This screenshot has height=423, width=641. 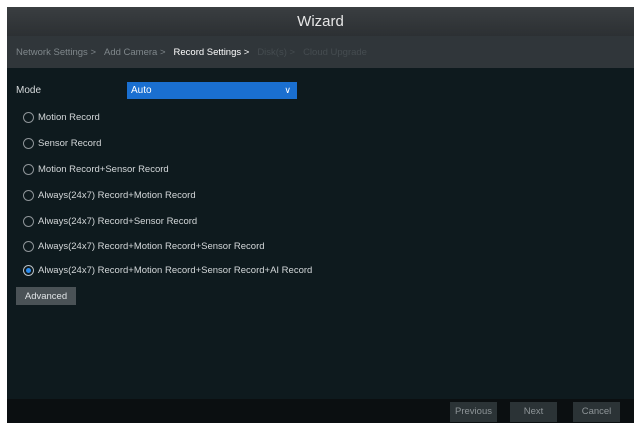 I want to click on radio-label: Motion Record+Sensor Record, so click(x=103, y=169).